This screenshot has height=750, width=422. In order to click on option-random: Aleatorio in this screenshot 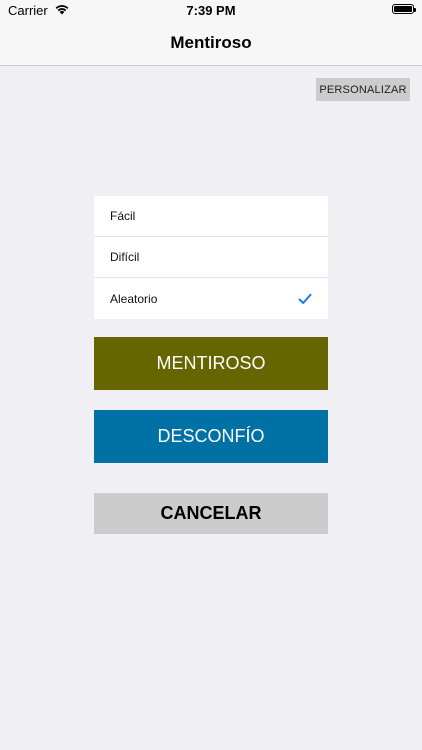, I will do `click(211, 298)`.